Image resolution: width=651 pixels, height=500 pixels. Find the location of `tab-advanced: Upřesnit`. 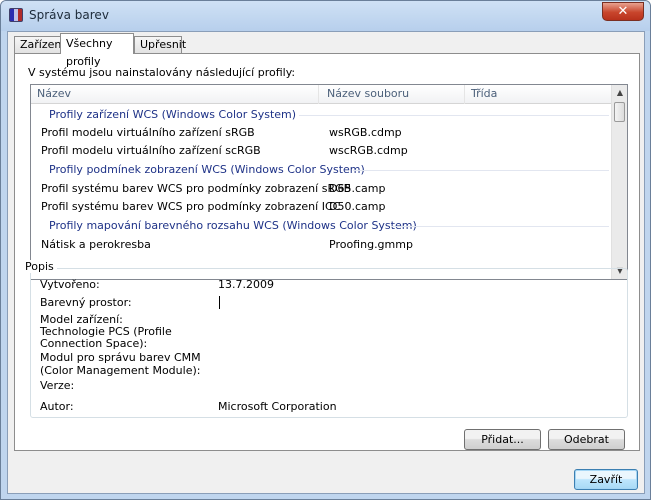

tab-advanced: Upřesnit is located at coordinates (160, 44).